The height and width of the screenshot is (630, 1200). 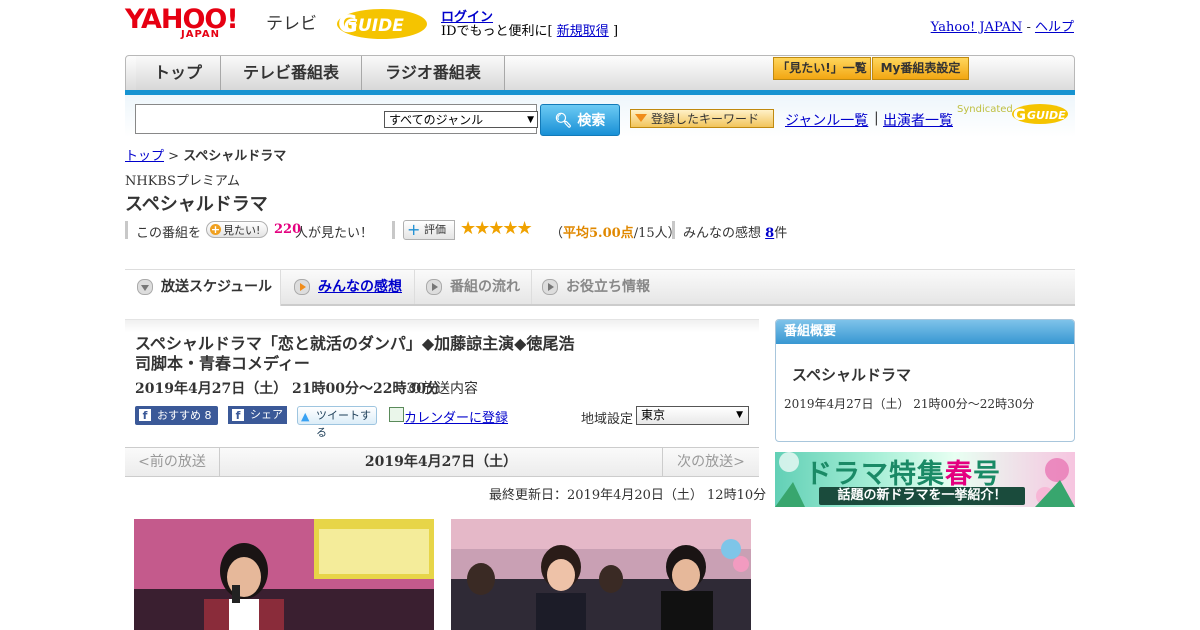 What do you see at coordinates (692, 415) in the screenshot?
I see `region-select: 東京 ▼` at bounding box center [692, 415].